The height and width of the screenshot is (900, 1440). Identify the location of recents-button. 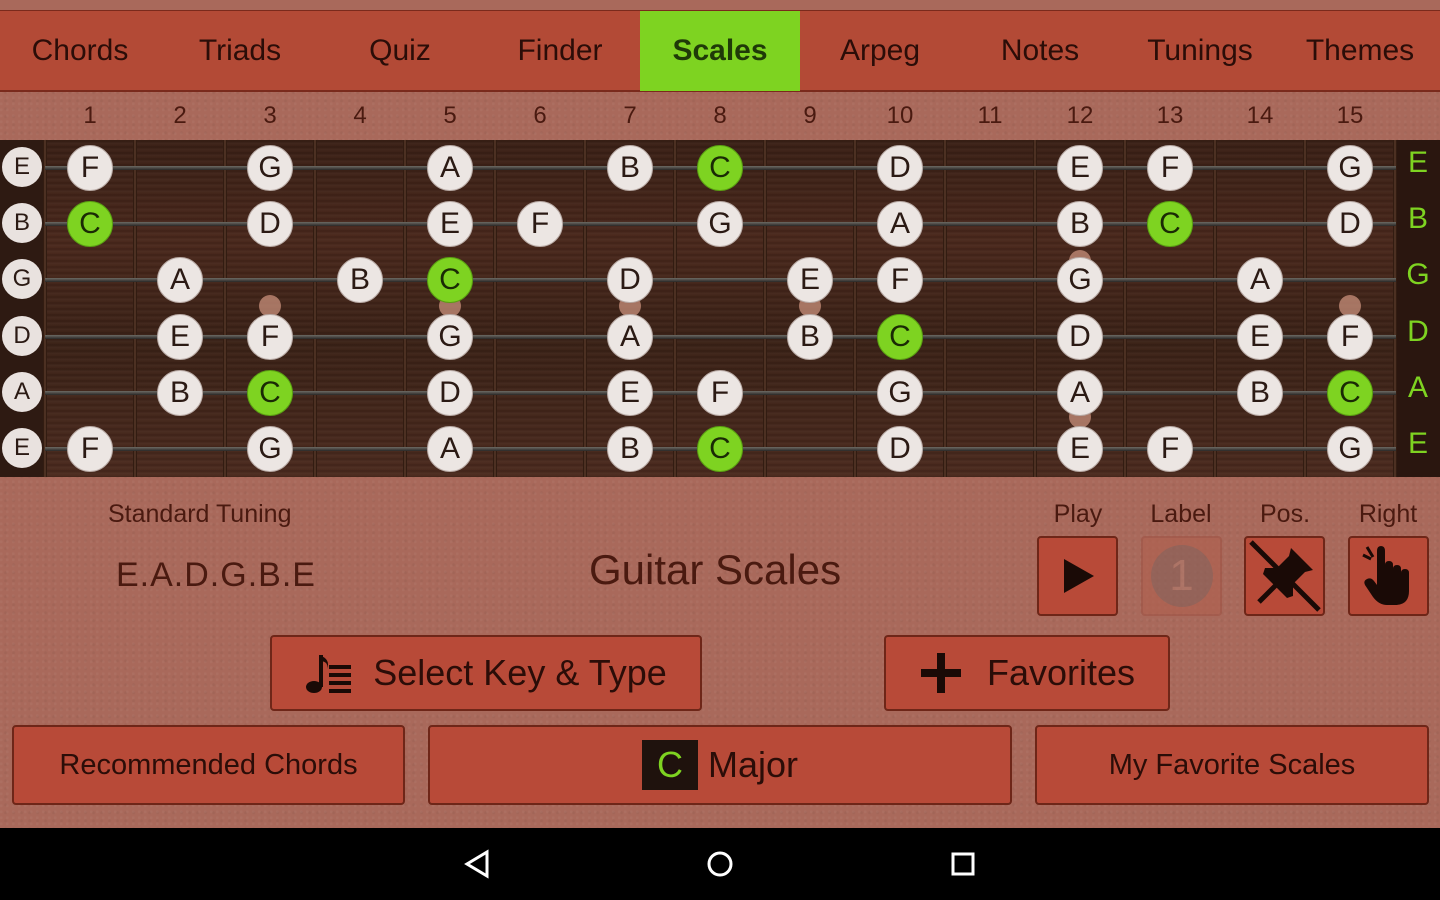
(963, 864).